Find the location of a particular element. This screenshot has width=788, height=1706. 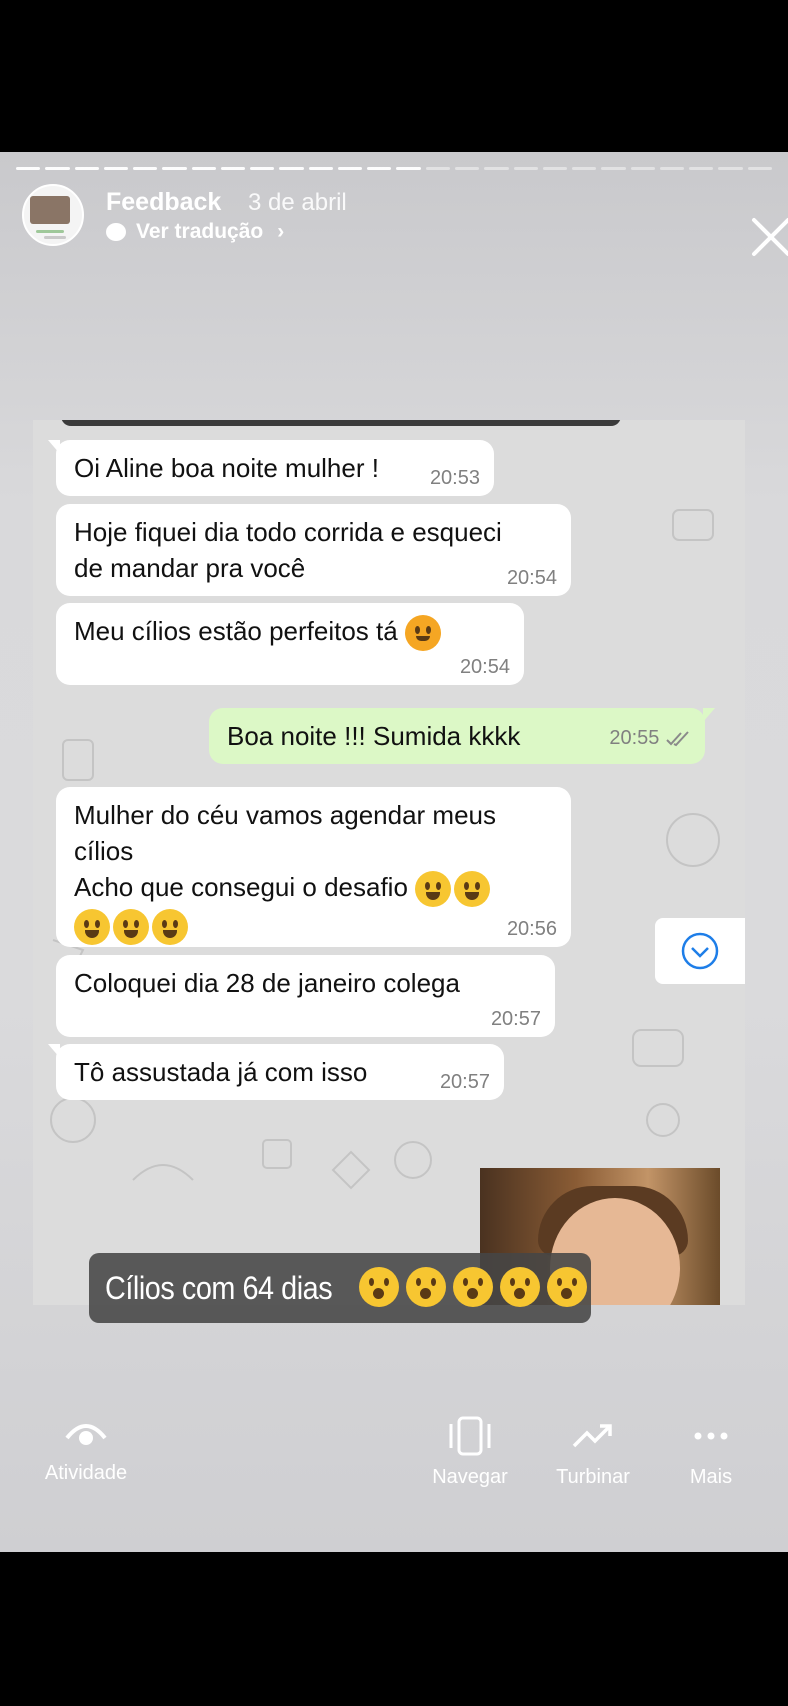

navigate-button: Navegar is located at coordinates (470, 1452).